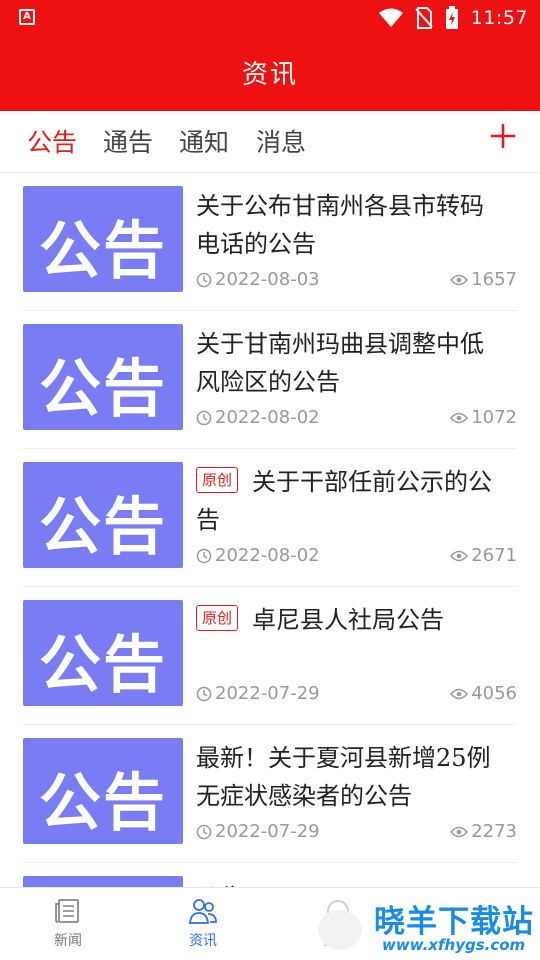  I want to click on wifi-icon, so click(390, 17).